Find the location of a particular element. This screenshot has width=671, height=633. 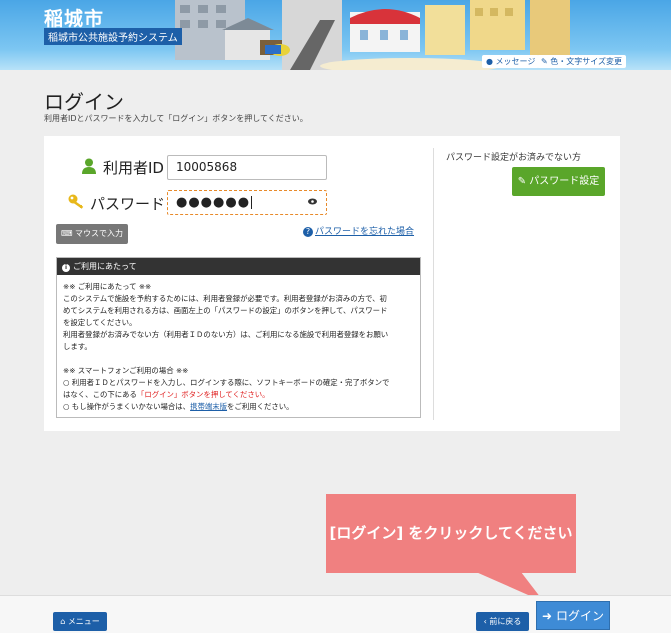

mouse-input-button: ⌨ マウスで入力 is located at coordinates (92, 234).